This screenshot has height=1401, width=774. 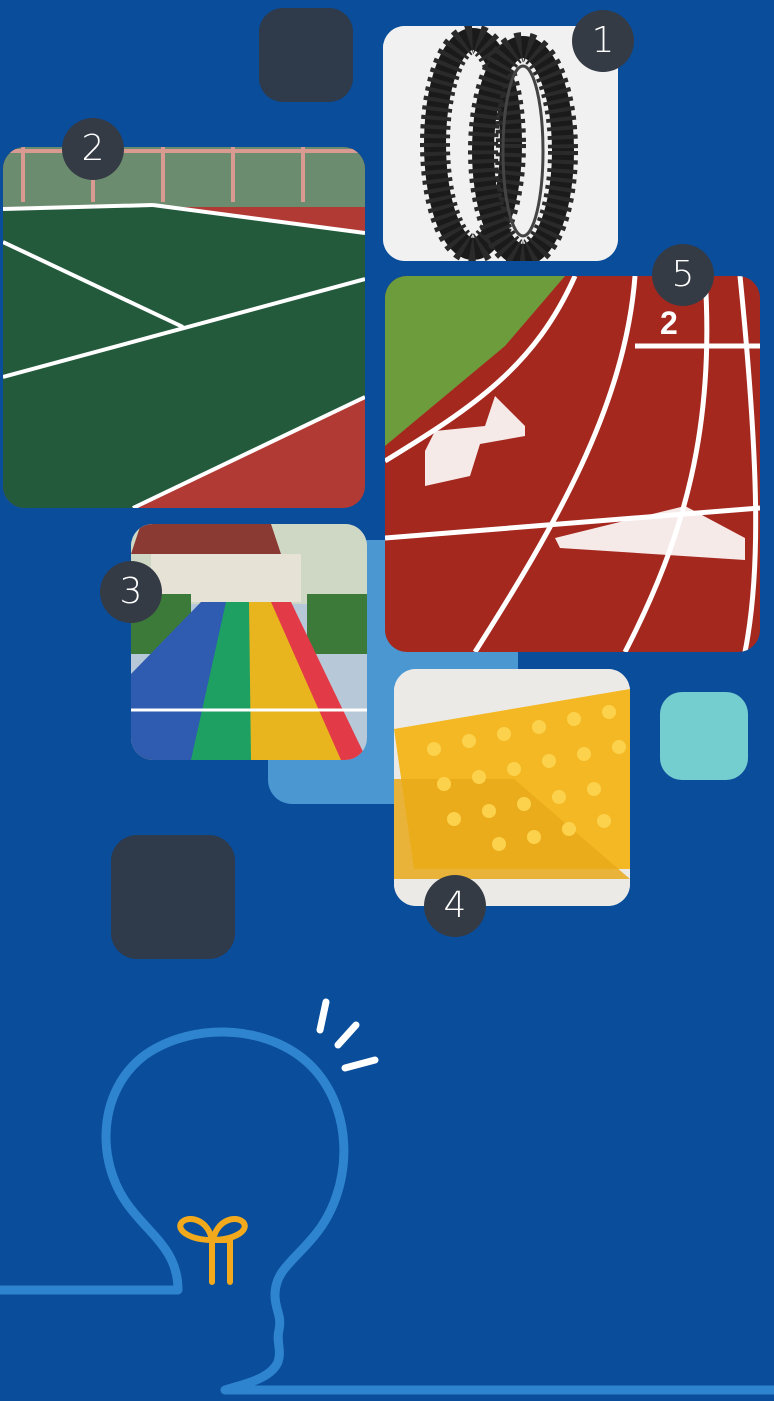 What do you see at coordinates (93, 149) in the screenshot?
I see `badge-2: 2` at bounding box center [93, 149].